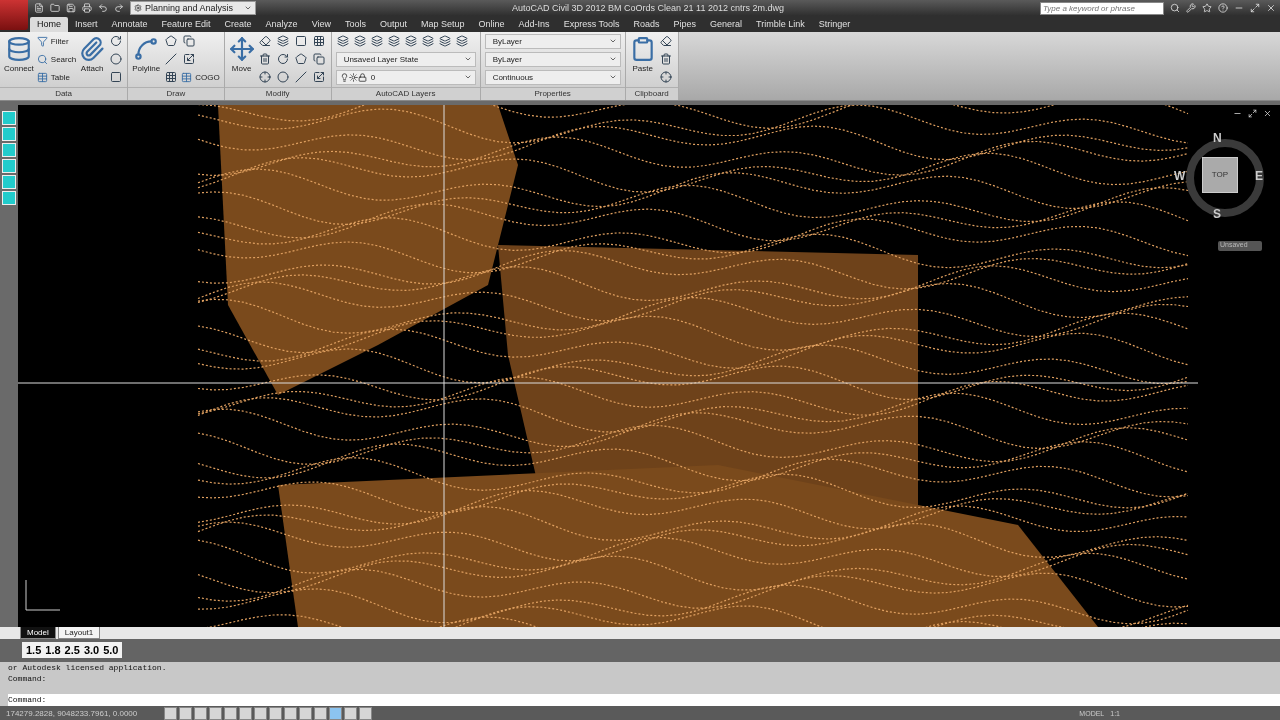 The image size is (1280, 720). I want to click on ribbon-tab: Output, so click(394, 24).